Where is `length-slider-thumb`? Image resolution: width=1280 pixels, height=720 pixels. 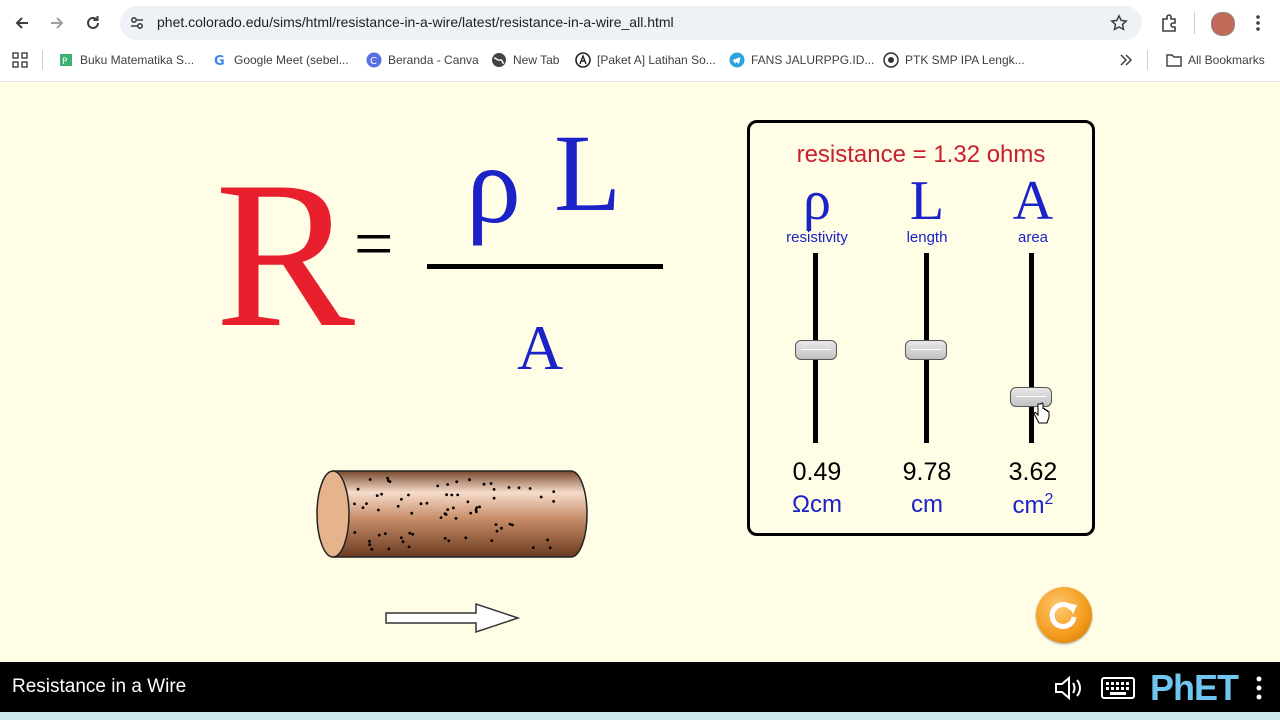
length-slider-thumb is located at coordinates (926, 350).